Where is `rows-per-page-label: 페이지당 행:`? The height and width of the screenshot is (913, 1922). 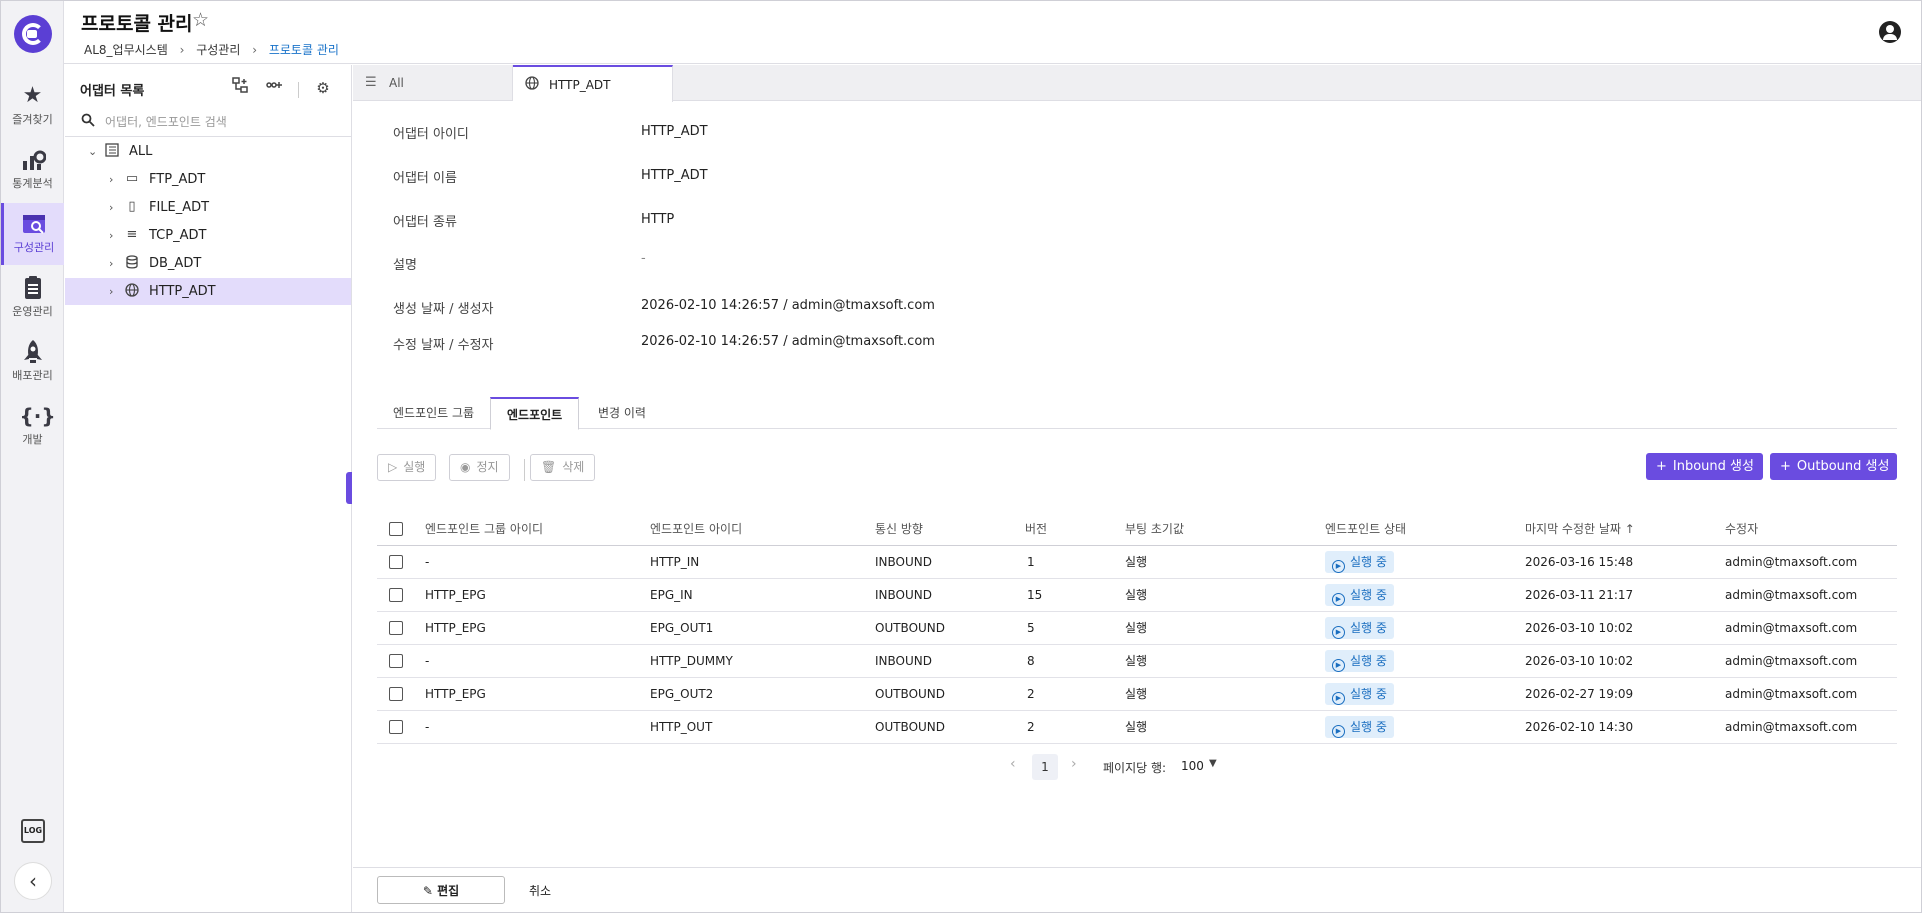
rows-per-page-label: 페이지당 행: is located at coordinates (1135, 768).